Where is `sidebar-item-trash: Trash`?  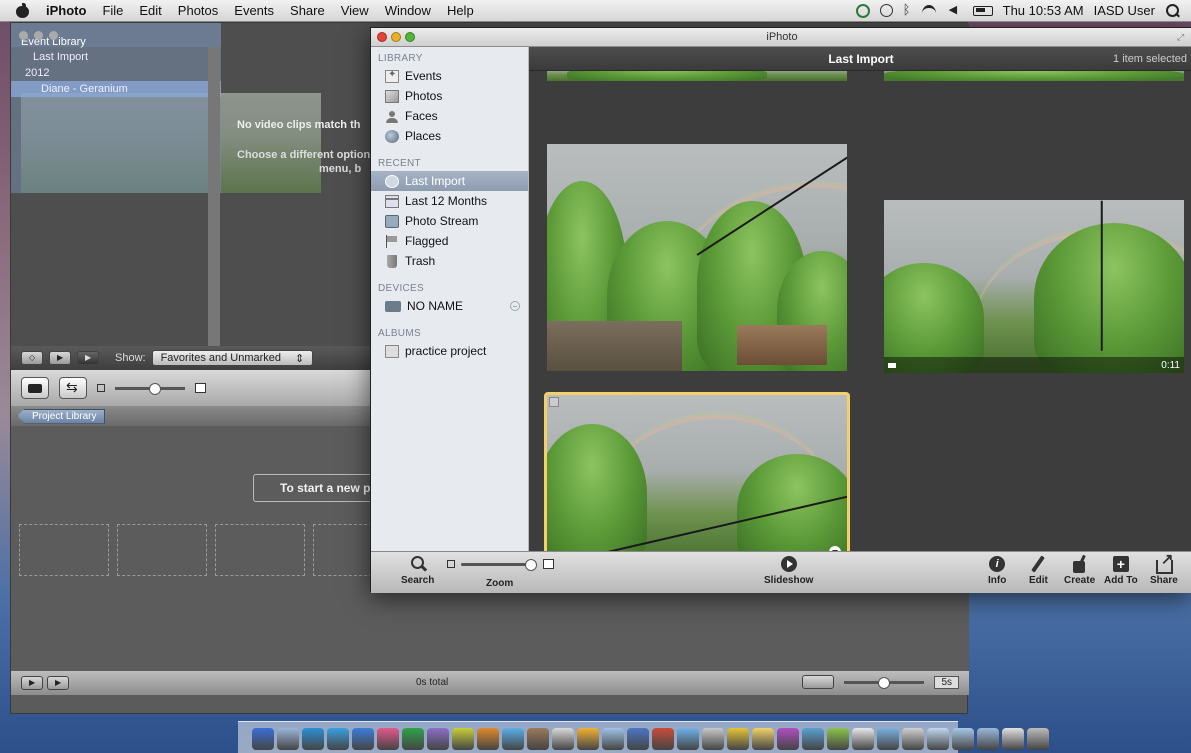
sidebar-item-trash: Trash is located at coordinates (449, 261).